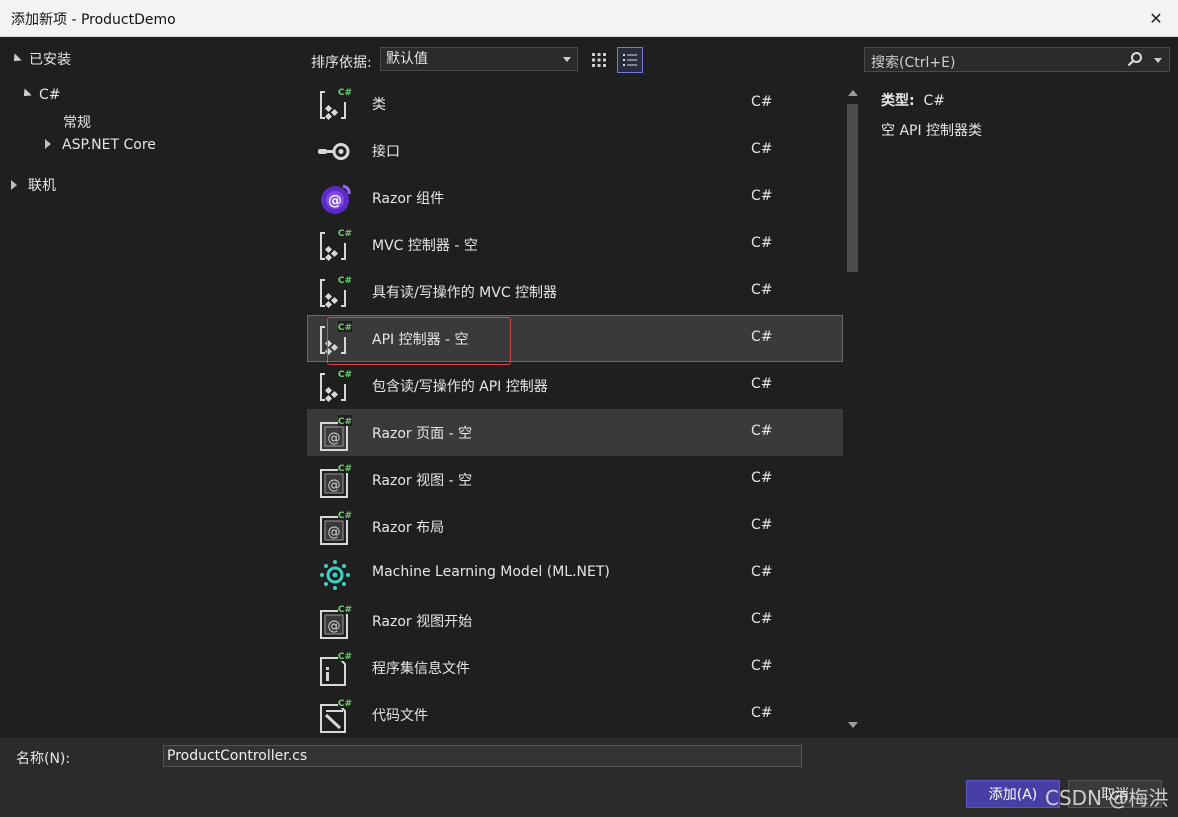  I want to click on tree-item-online: 联机, so click(33, 185).